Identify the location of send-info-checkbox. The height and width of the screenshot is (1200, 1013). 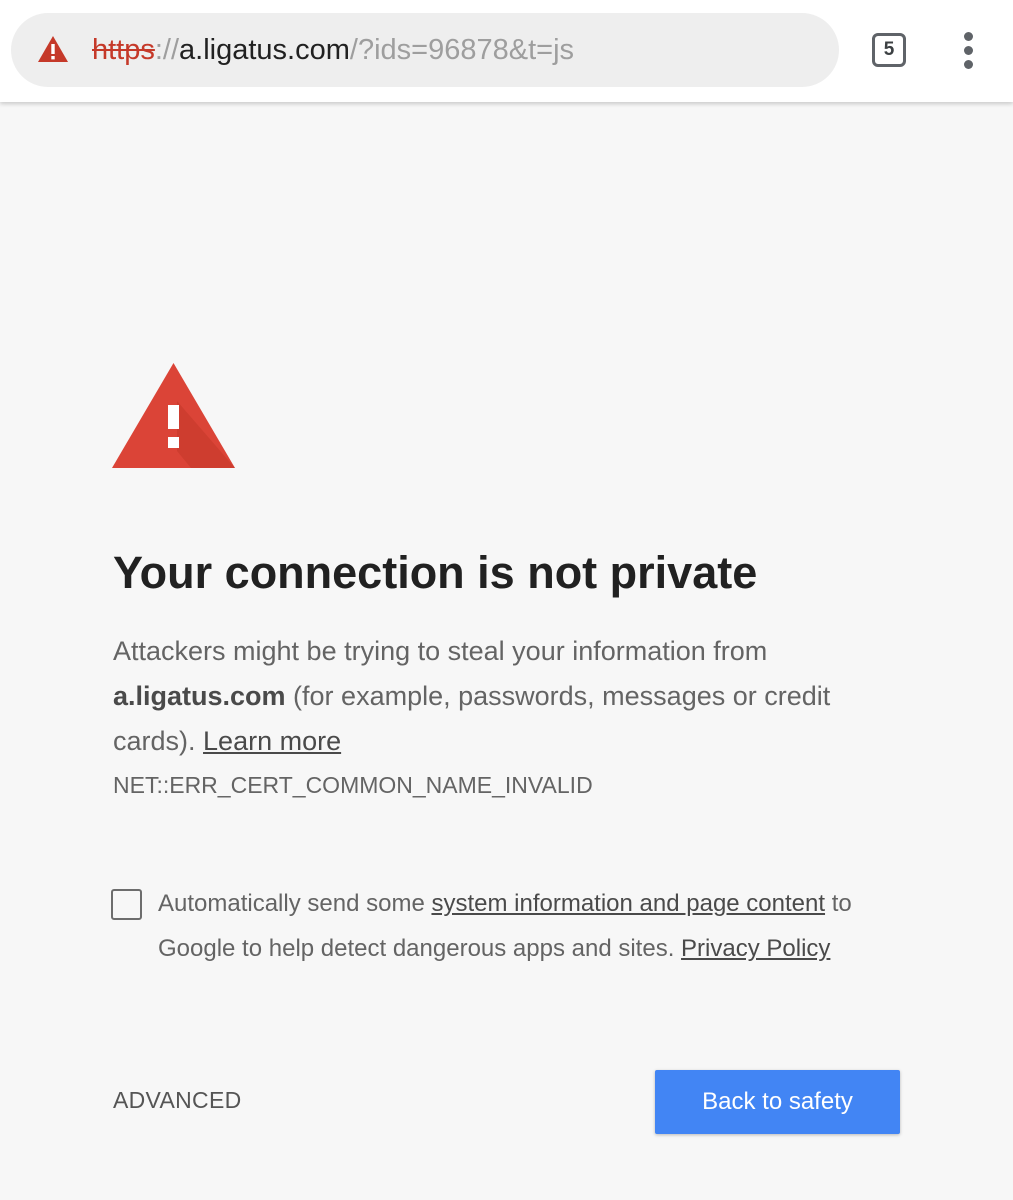
(126, 904).